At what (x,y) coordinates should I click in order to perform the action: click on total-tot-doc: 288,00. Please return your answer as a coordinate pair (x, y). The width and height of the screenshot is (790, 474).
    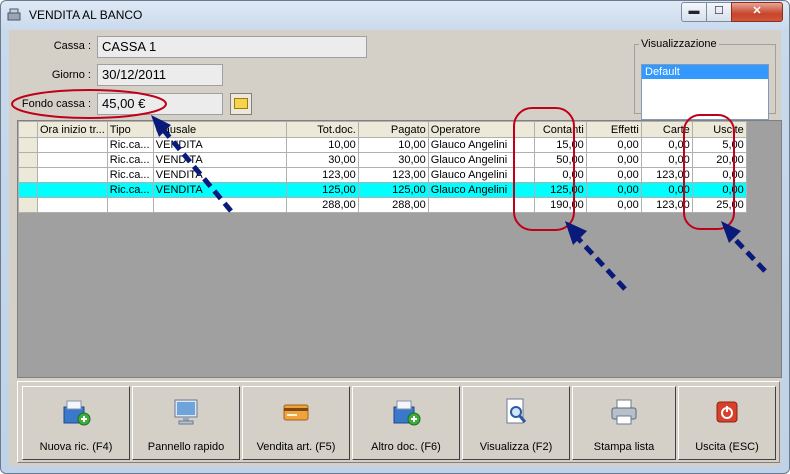
    Looking at the image, I should click on (322, 205).